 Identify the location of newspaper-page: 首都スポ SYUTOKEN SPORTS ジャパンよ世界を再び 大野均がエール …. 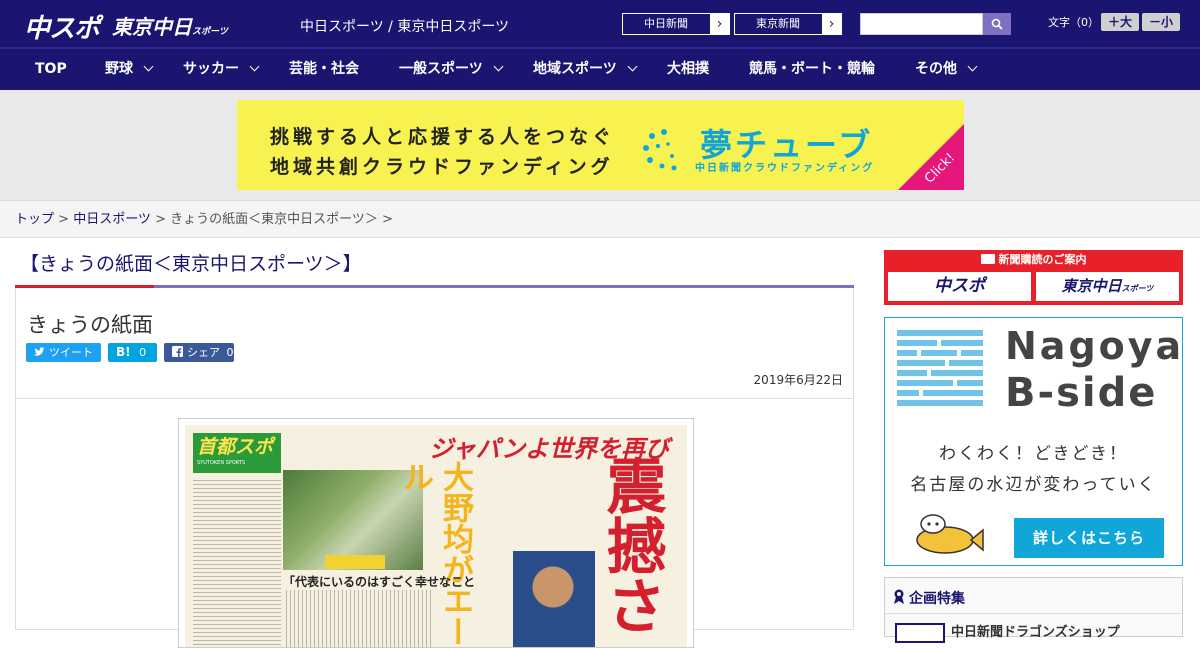
(436, 536).